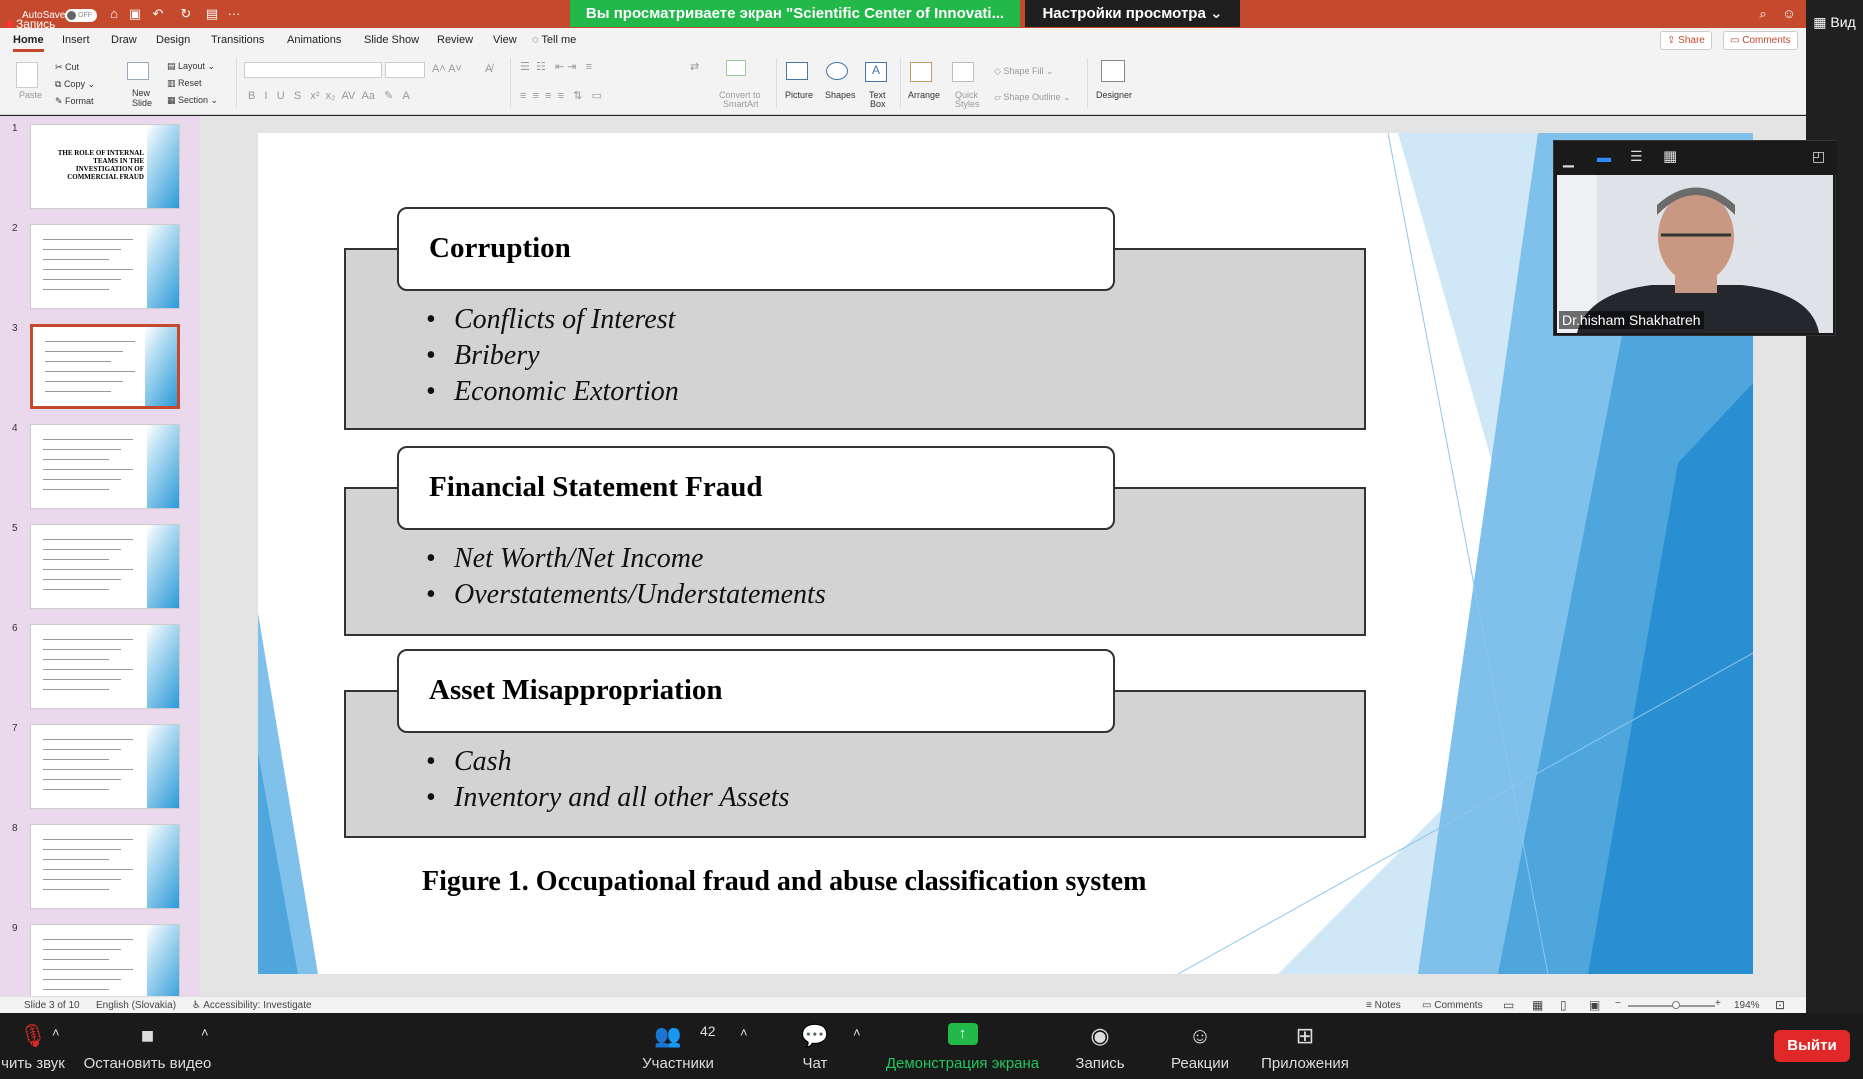 Image resolution: width=1863 pixels, height=1079 pixels. Describe the element at coordinates (186, 14) in the screenshot. I see `redo-icon: ↻` at that location.